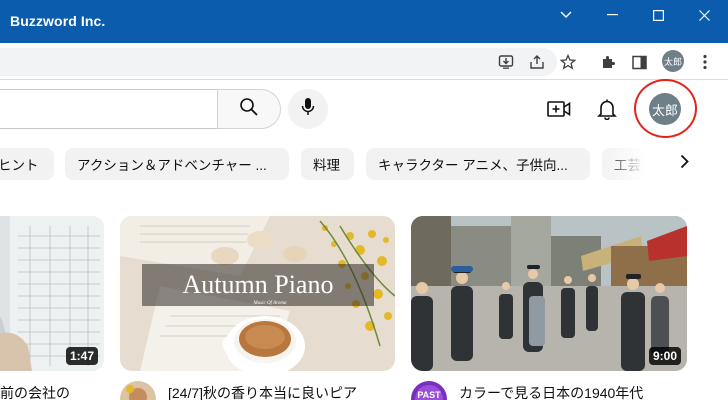 The height and width of the screenshot is (400, 728). What do you see at coordinates (269, 303) in the screenshot?
I see `thumbnail-subtitle-text: Music Of Aroma` at bounding box center [269, 303].